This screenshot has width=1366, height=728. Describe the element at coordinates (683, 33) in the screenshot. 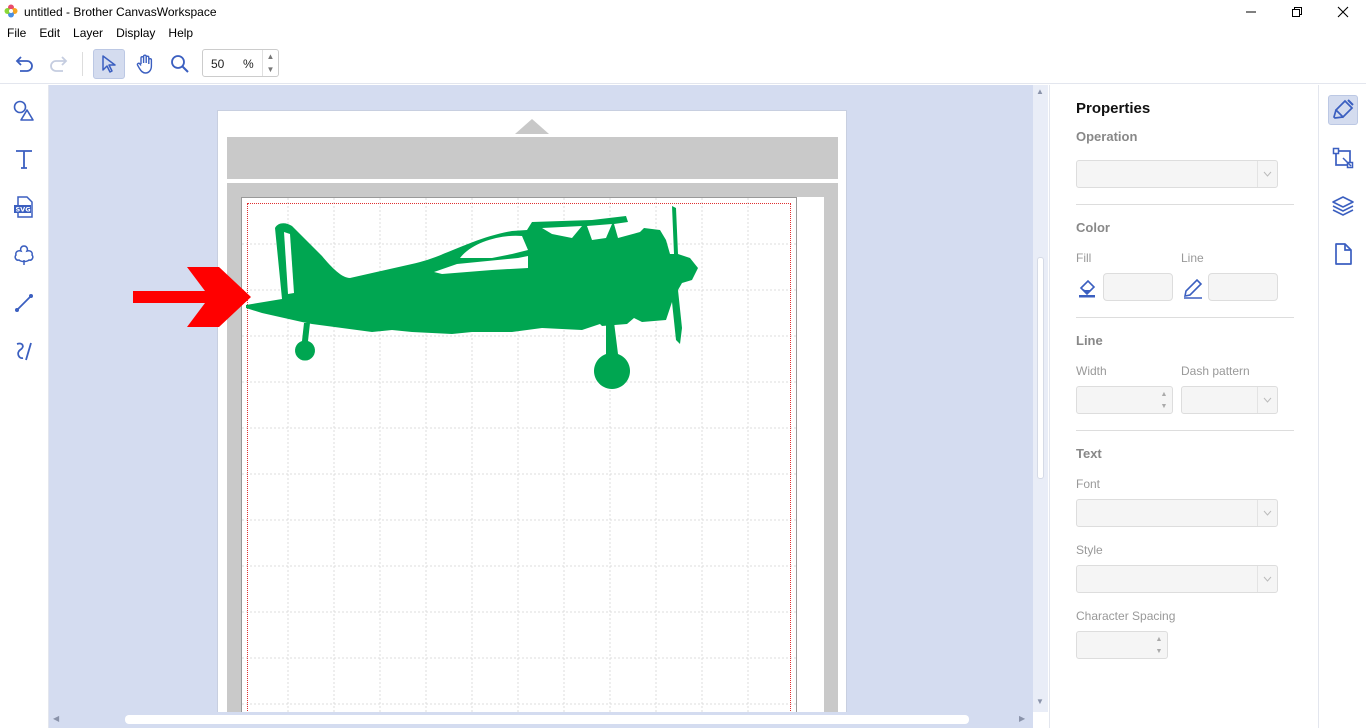

I see `menu-bar: File Edit Layer Display Help` at that location.